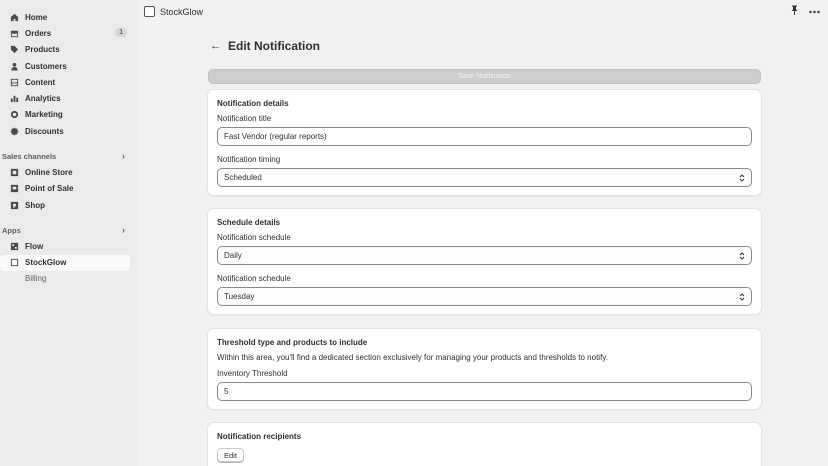 This screenshot has height=466, width=828. Describe the element at coordinates (14, 173) in the screenshot. I see `store-icon` at that location.